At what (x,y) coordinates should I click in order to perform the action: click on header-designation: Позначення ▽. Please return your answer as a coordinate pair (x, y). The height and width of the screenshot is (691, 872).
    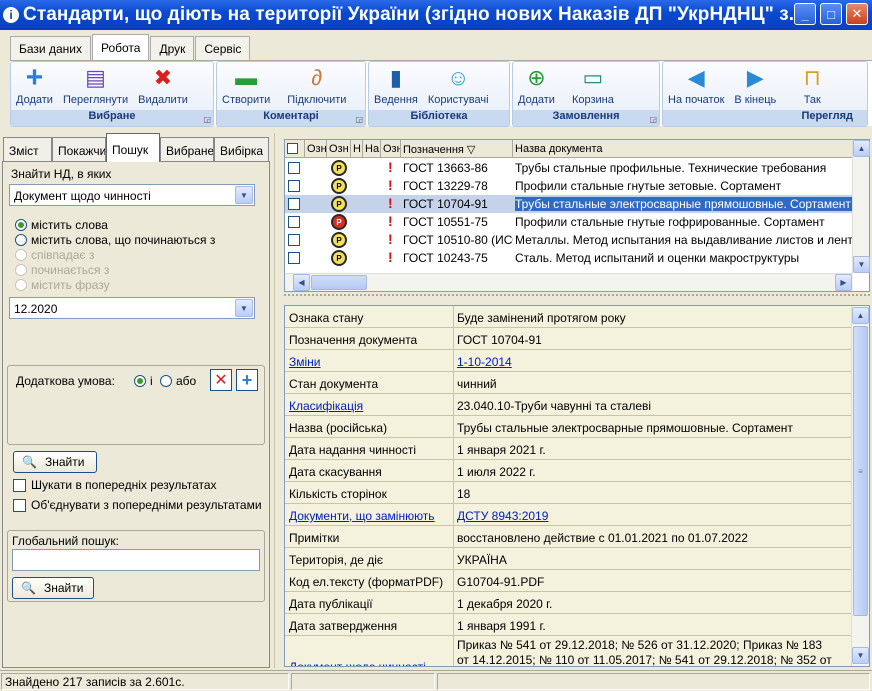
    Looking at the image, I should click on (457, 149).